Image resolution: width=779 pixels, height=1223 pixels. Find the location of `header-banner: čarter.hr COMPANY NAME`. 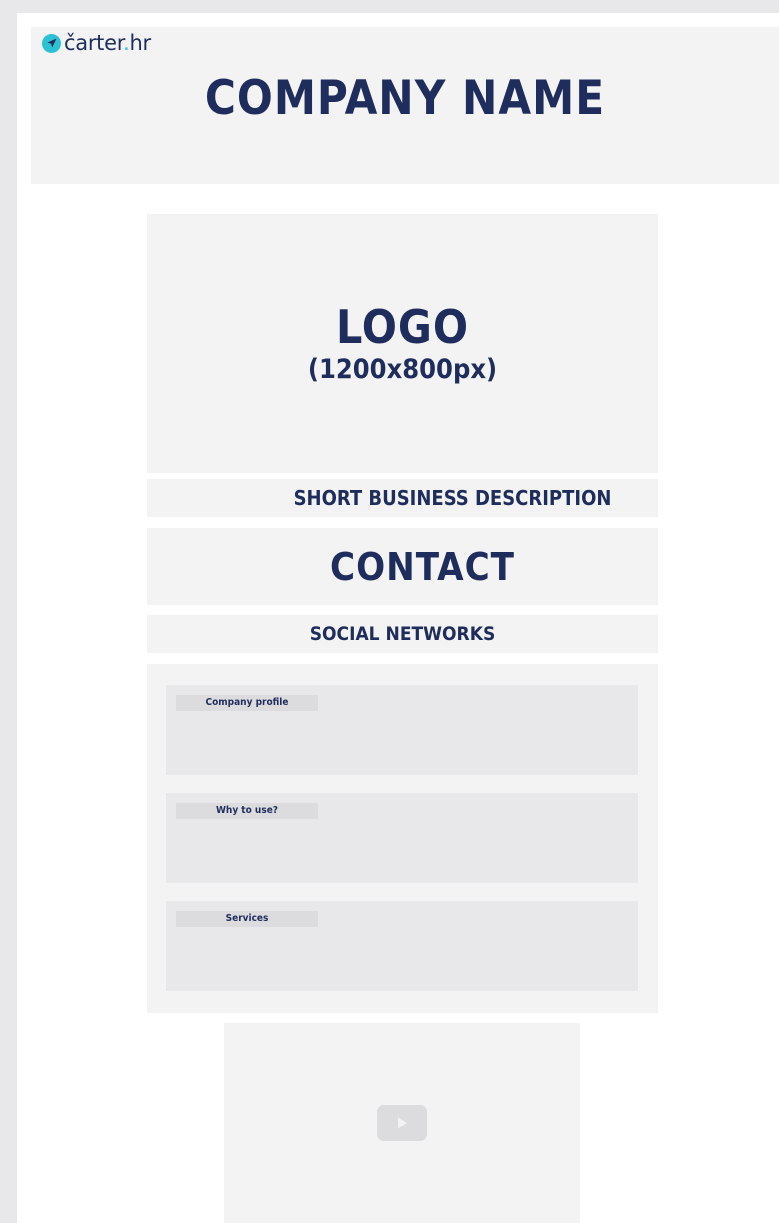

header-banner: čarter.hr COMPANY NAME is located at coordinates (405, 105).